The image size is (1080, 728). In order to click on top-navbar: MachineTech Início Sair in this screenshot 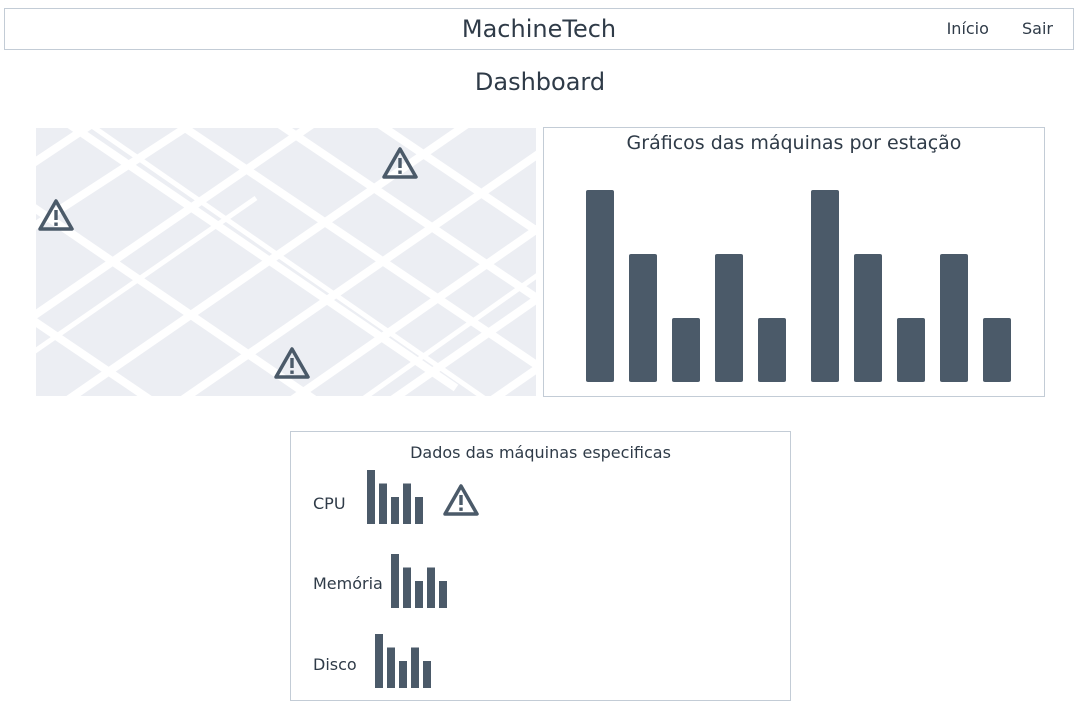, I will do `click(539, 29)`.